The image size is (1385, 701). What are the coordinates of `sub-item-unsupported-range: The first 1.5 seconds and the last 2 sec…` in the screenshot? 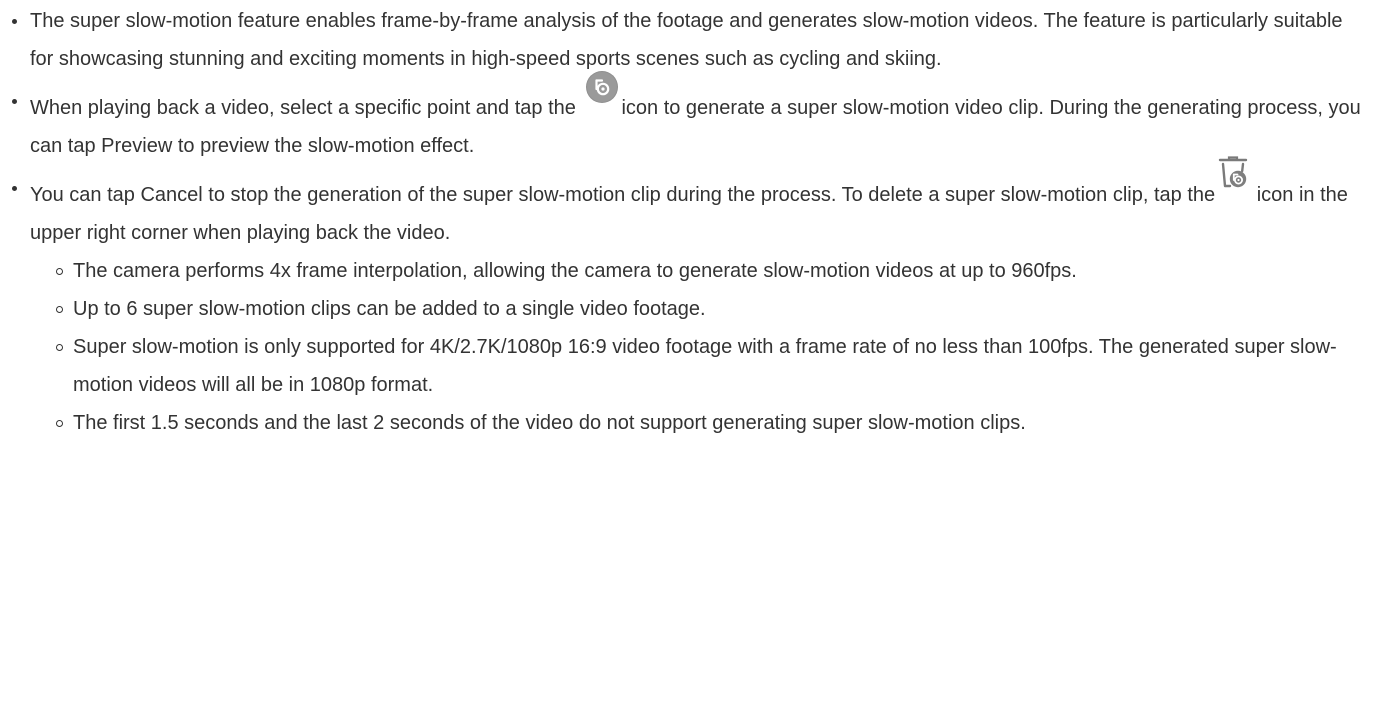 It's located at (682, 423).